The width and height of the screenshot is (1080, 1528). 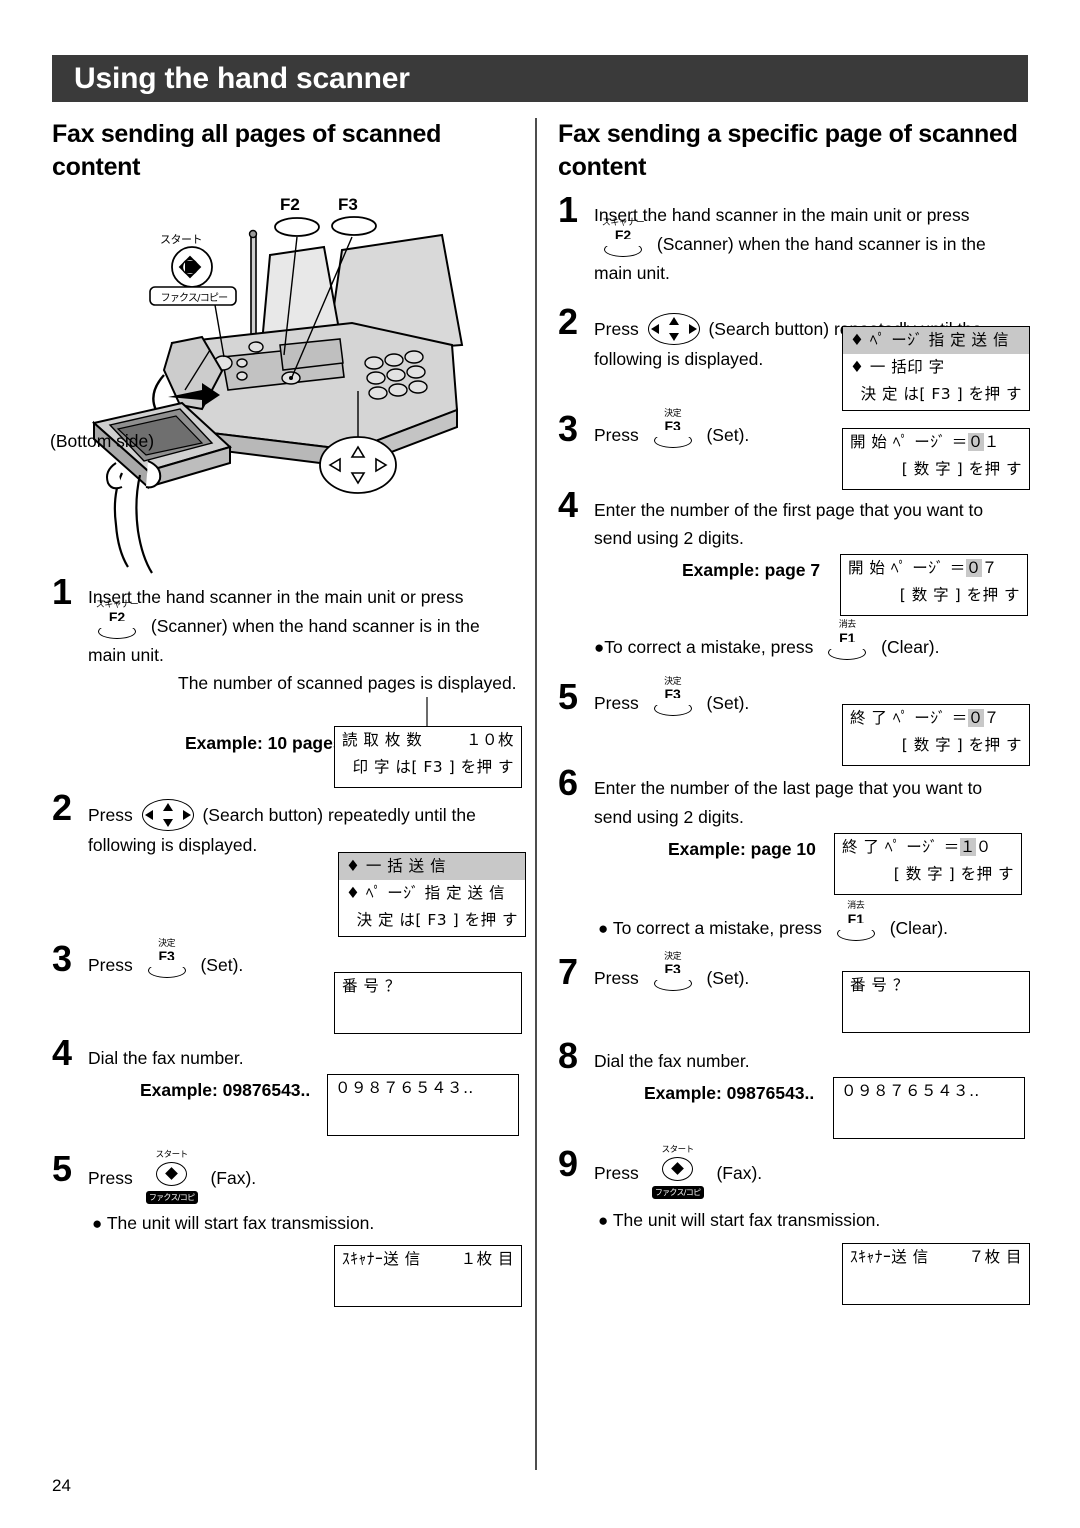 I want to click on lcd-start-page-entered: 開 始 ﾍﾟ ーｼﾞ ＝０７ [ 数 字 ] を押 す, so click(x=934, y=585).